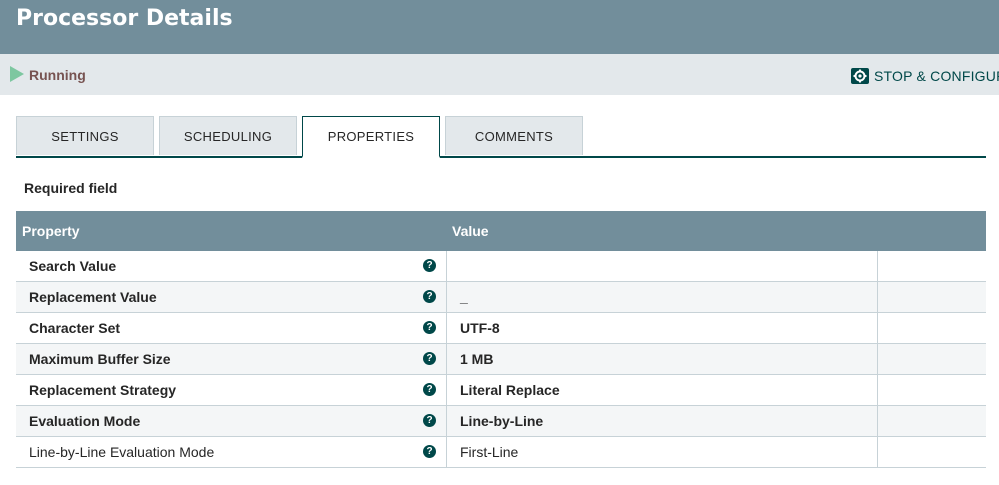  Describe the element at coordinates (489, 452) in the screenshot. I see `property-value: First-Line` at that location.